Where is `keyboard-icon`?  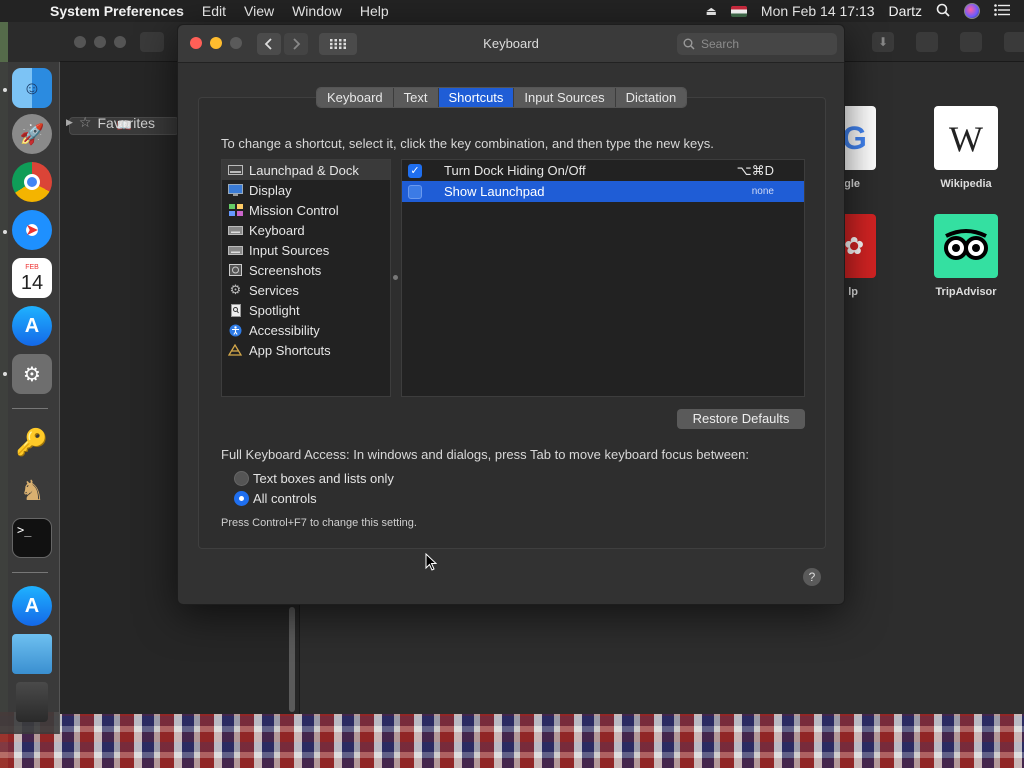 keyboard-icon is located at coordinates (235, 230).